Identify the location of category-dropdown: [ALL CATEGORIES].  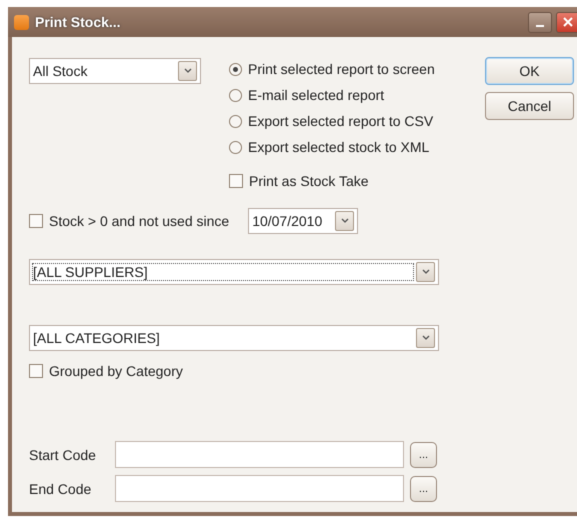
(234, 338).